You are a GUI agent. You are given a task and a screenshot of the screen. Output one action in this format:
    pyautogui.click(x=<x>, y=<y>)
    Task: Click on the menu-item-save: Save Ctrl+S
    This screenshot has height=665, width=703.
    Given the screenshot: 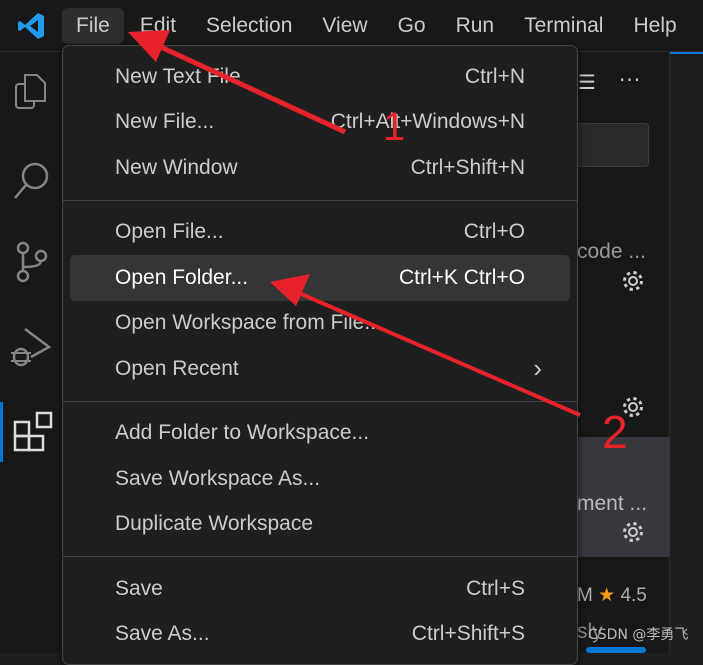 What is the action you would take?
    pyautogui.click(x=320, y=589)
    